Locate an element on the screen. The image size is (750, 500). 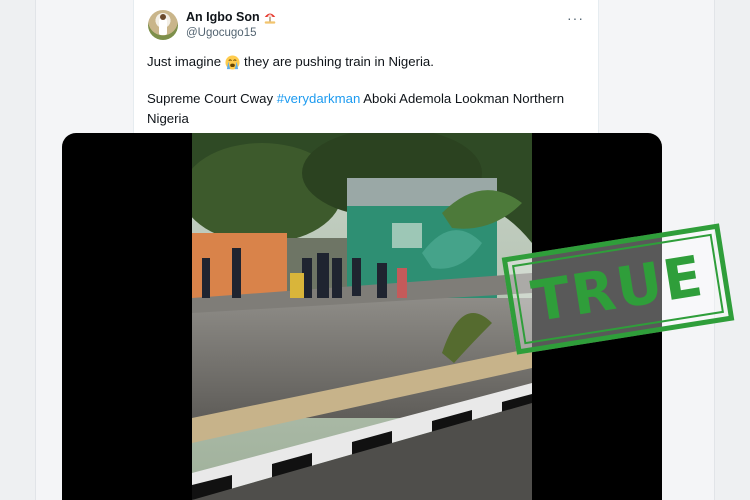
author-row: An Igbo Son is located at coordinates (231, 17).